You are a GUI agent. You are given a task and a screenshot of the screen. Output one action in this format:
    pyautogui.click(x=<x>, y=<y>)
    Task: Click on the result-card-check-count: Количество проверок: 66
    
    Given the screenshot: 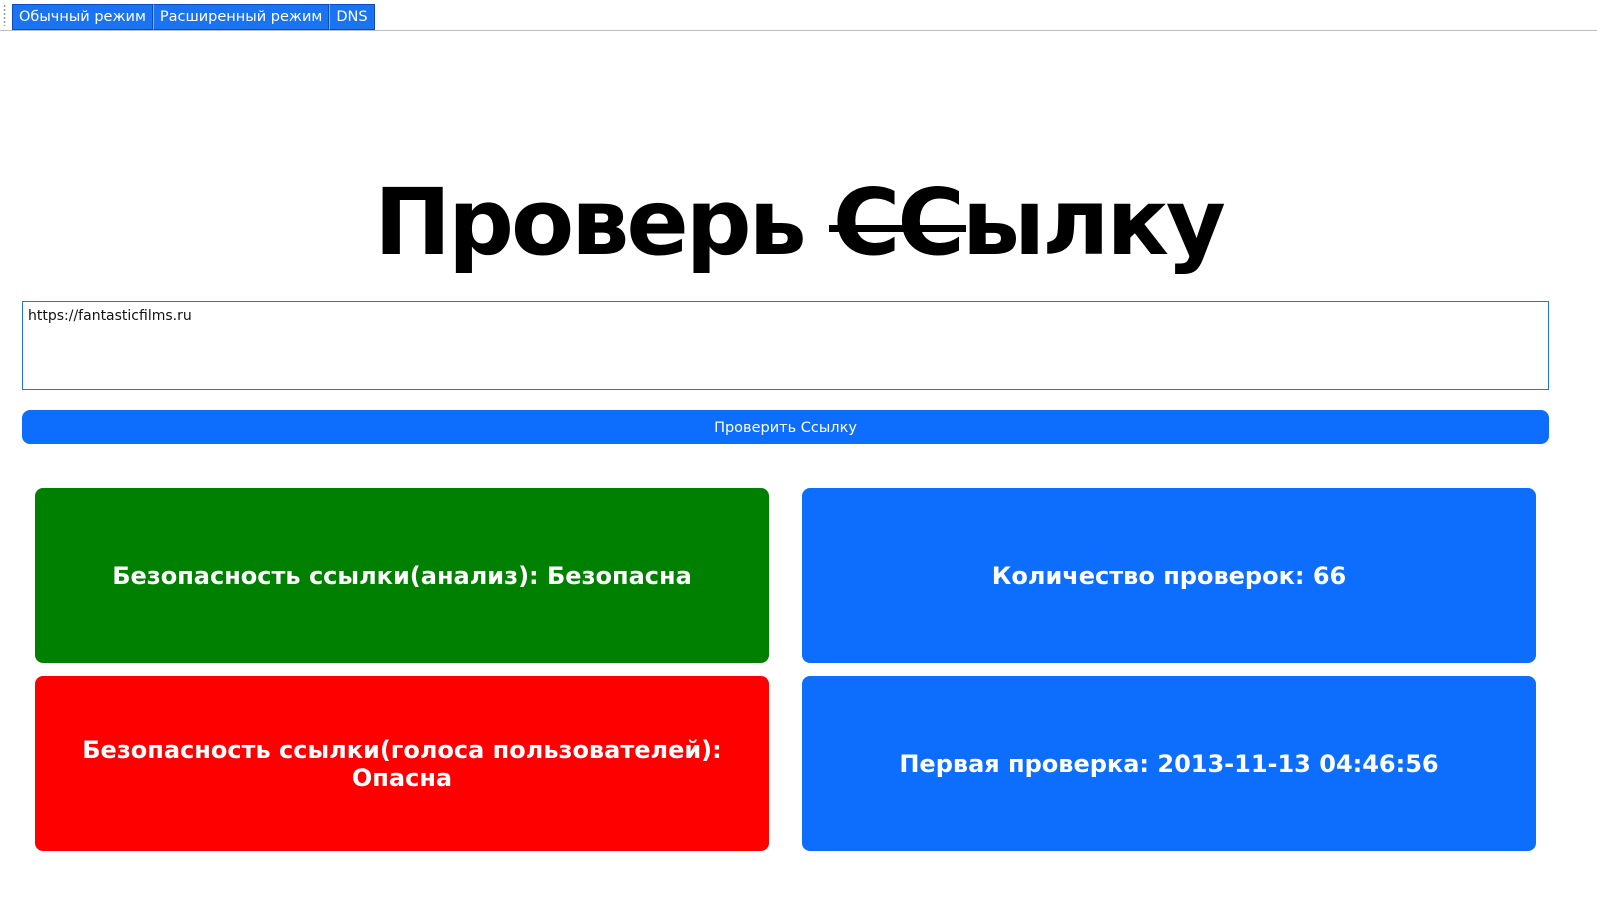 What is the action you would take?
    pyautogui.click(x=1169, y=575)
    